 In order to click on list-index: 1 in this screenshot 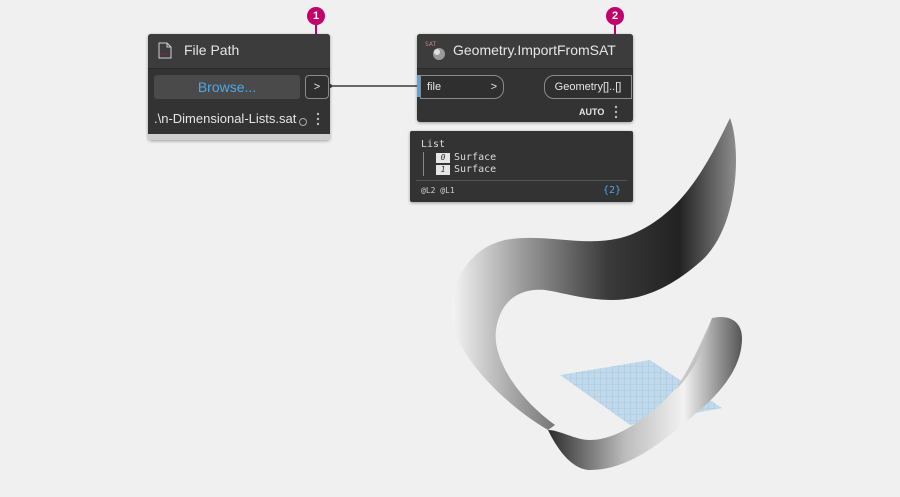, I will do `click(443, 170)`.